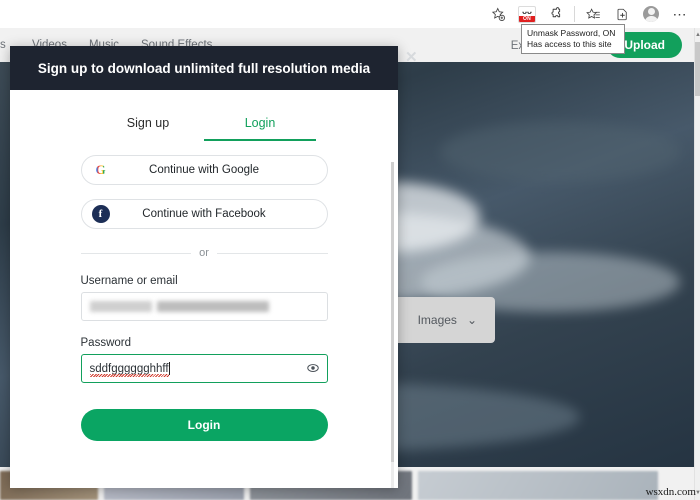 Image resolution: width=700 pixels, height=500 pixels. I want to click on google-icon: G, so click(100, 169).